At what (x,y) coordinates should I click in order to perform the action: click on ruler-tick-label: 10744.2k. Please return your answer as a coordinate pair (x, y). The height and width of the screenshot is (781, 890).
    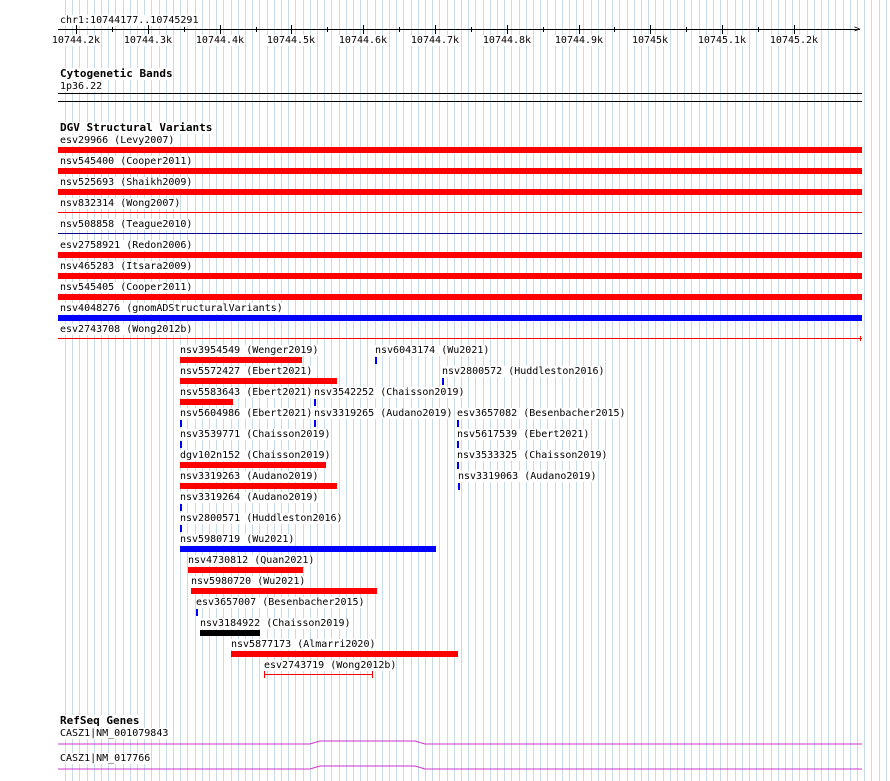
    Looking at the image, I should click on (76, 40).